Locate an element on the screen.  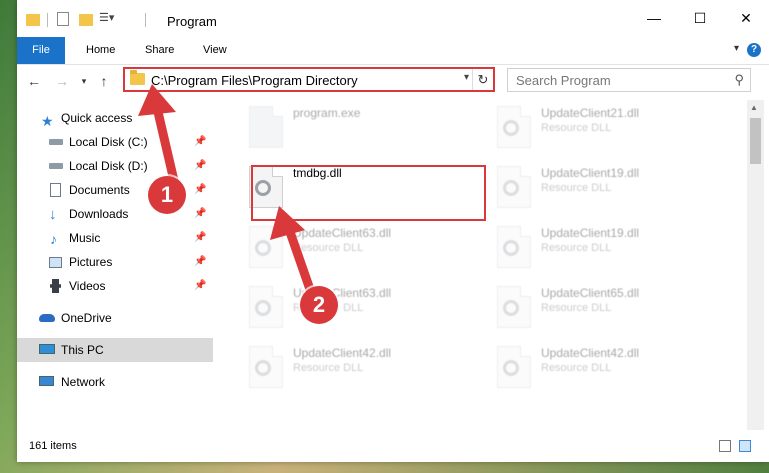
callout-2: 2 is located at coordinates (319, 305).